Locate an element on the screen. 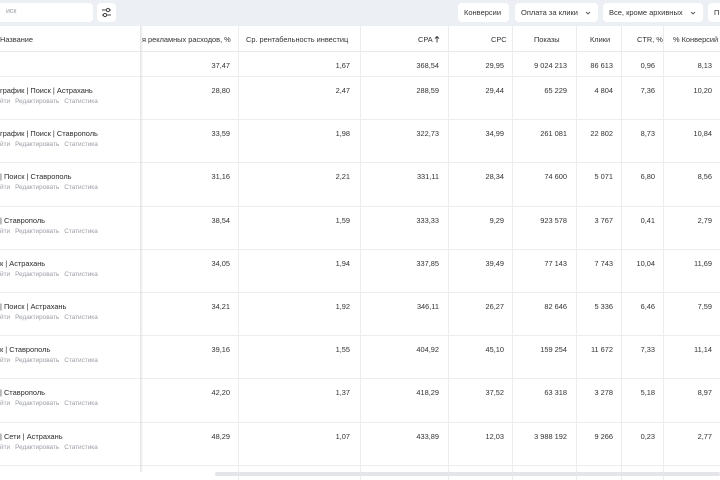  campaign-name-link: график | Поиск | Астрахань is located at coordinates (46, 90).